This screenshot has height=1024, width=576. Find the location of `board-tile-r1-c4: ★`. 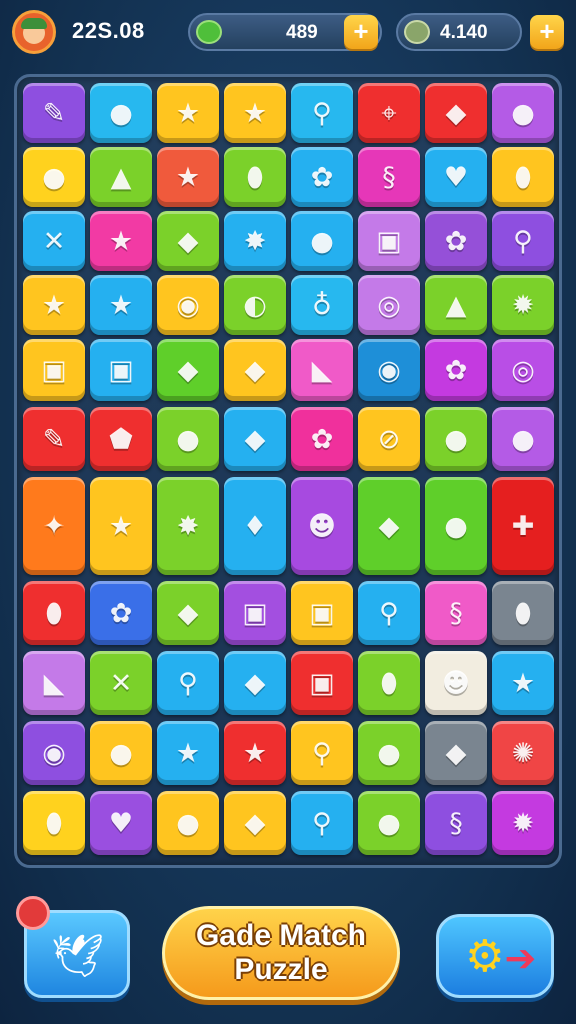

board-tile-r1-c4: ★ is located at coordinates (255, 113).